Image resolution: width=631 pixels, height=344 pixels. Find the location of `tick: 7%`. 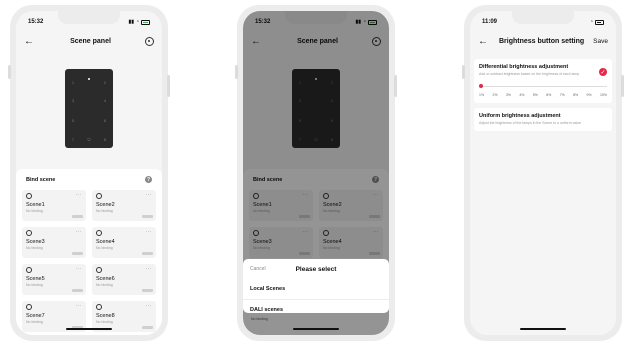

tick: 7% is located at coordinates (562, 95).